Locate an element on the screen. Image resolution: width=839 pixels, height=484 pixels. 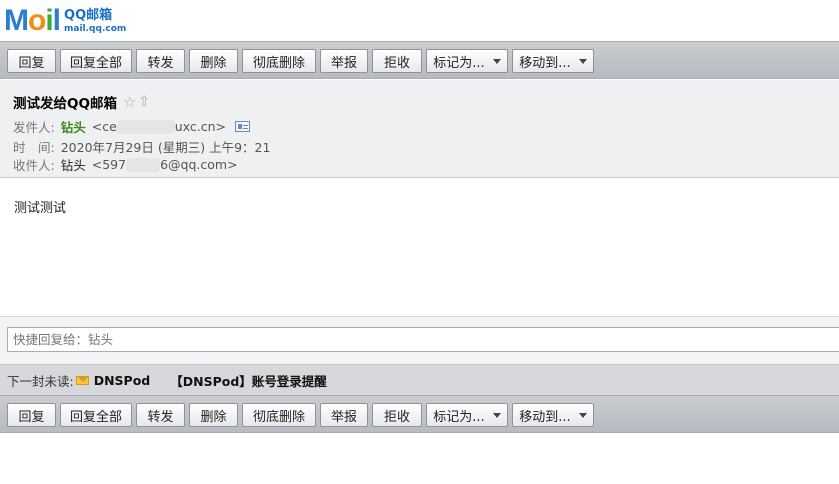
quick-reply-input is located at coordinates (423, 339).